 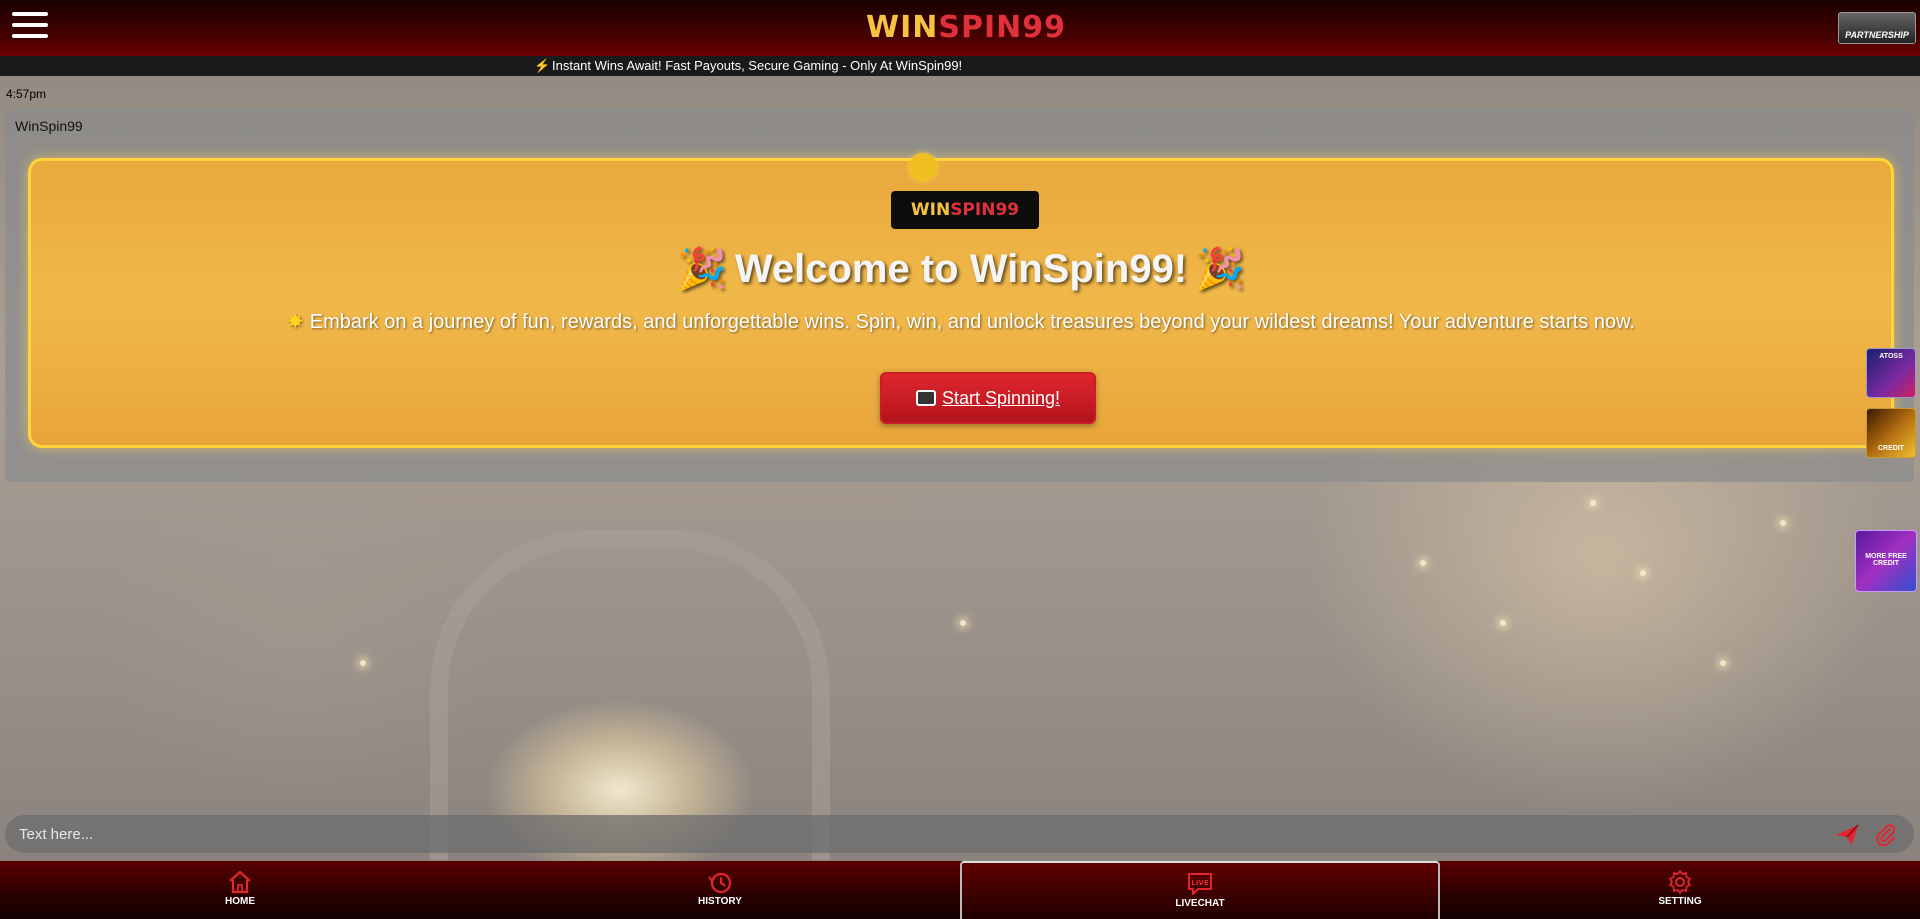 What do you see at coordinates (1891, 356) in the screenshot?
I see `promo-thumbnail-label: ATOSS` at bounding box center [1891, 356].